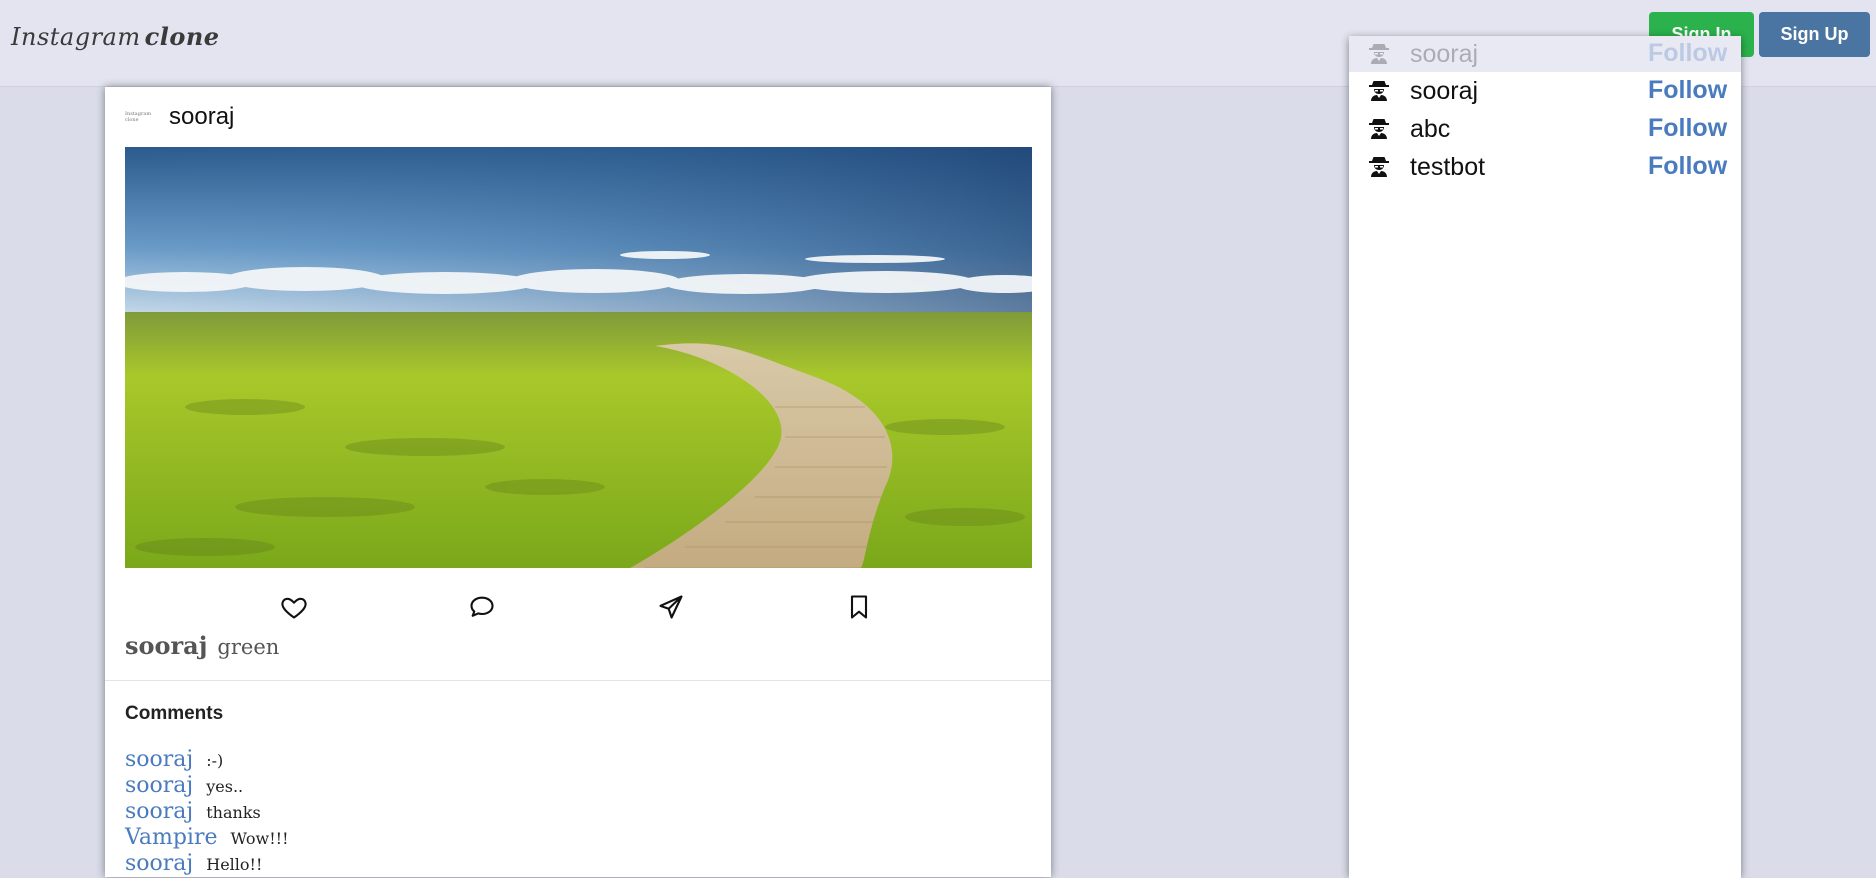 This screenshot has height=878, width=1876. Describe the element at coordinates (171, 837) in the screenshot. I see `comment-username: Vampire` at that location.